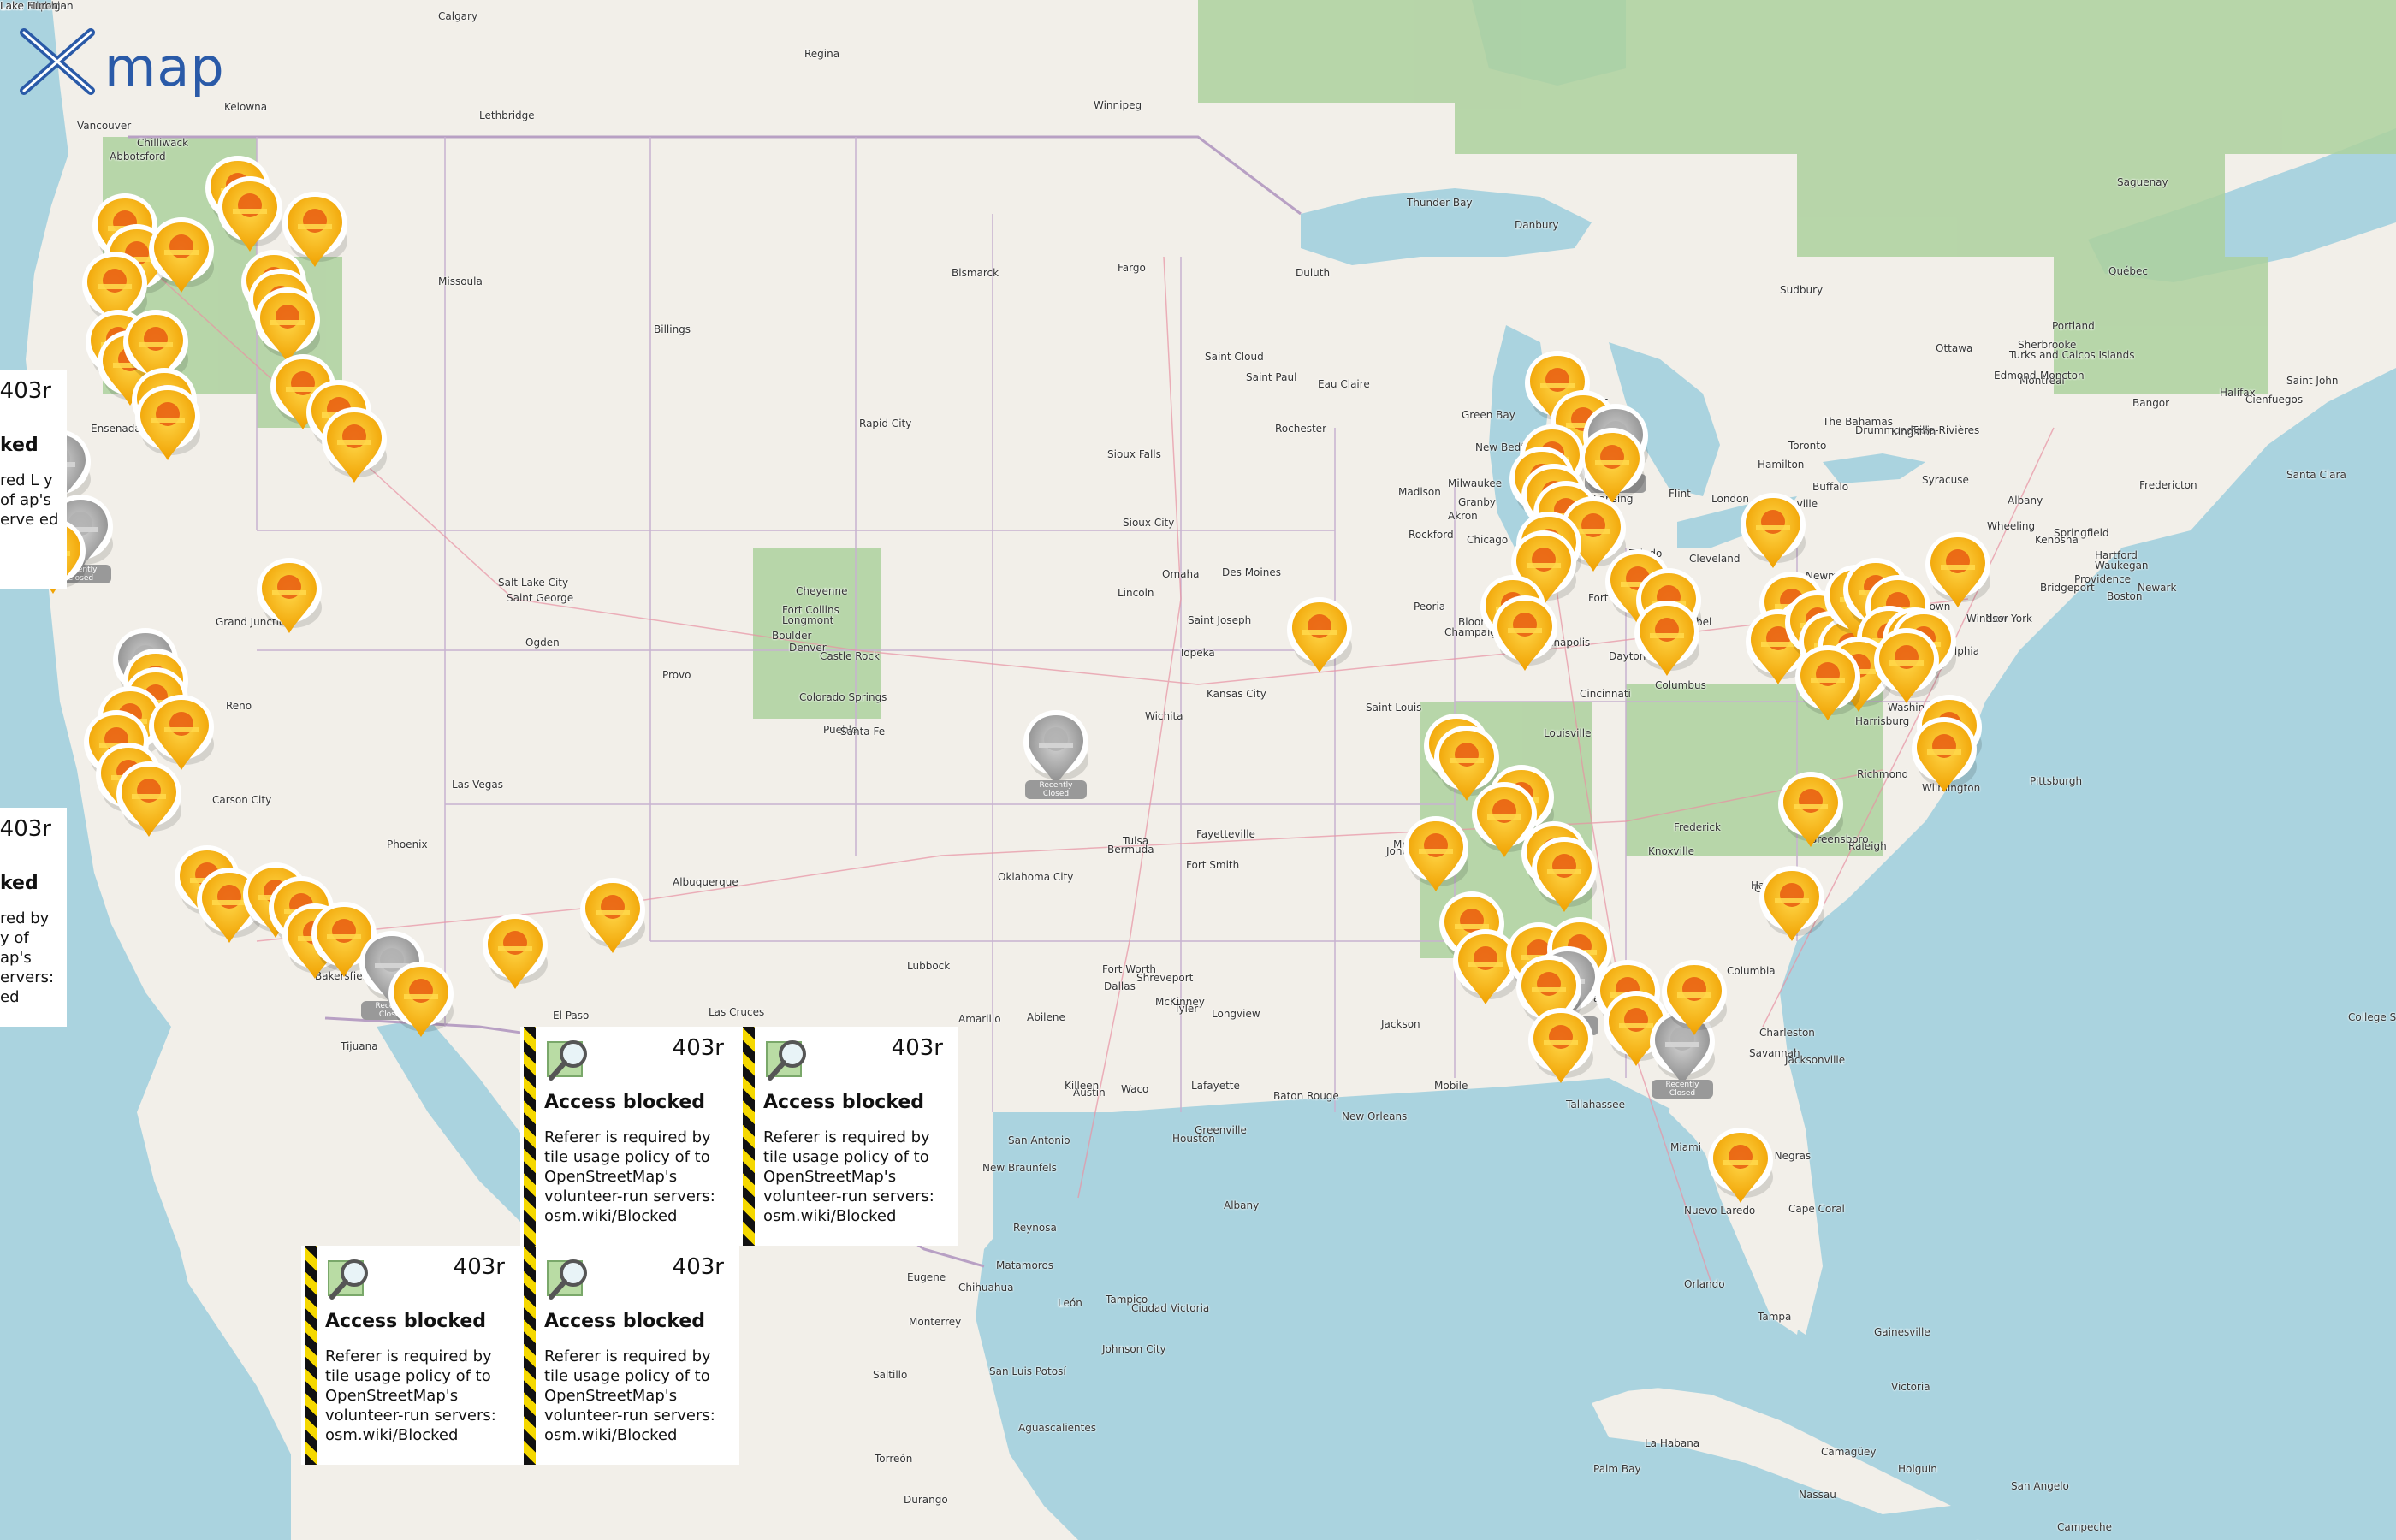  What do you see at coordinates (1697, 827) in the screenshot?
I see `map-label: Frederick` at bounding box center [1697, 827].